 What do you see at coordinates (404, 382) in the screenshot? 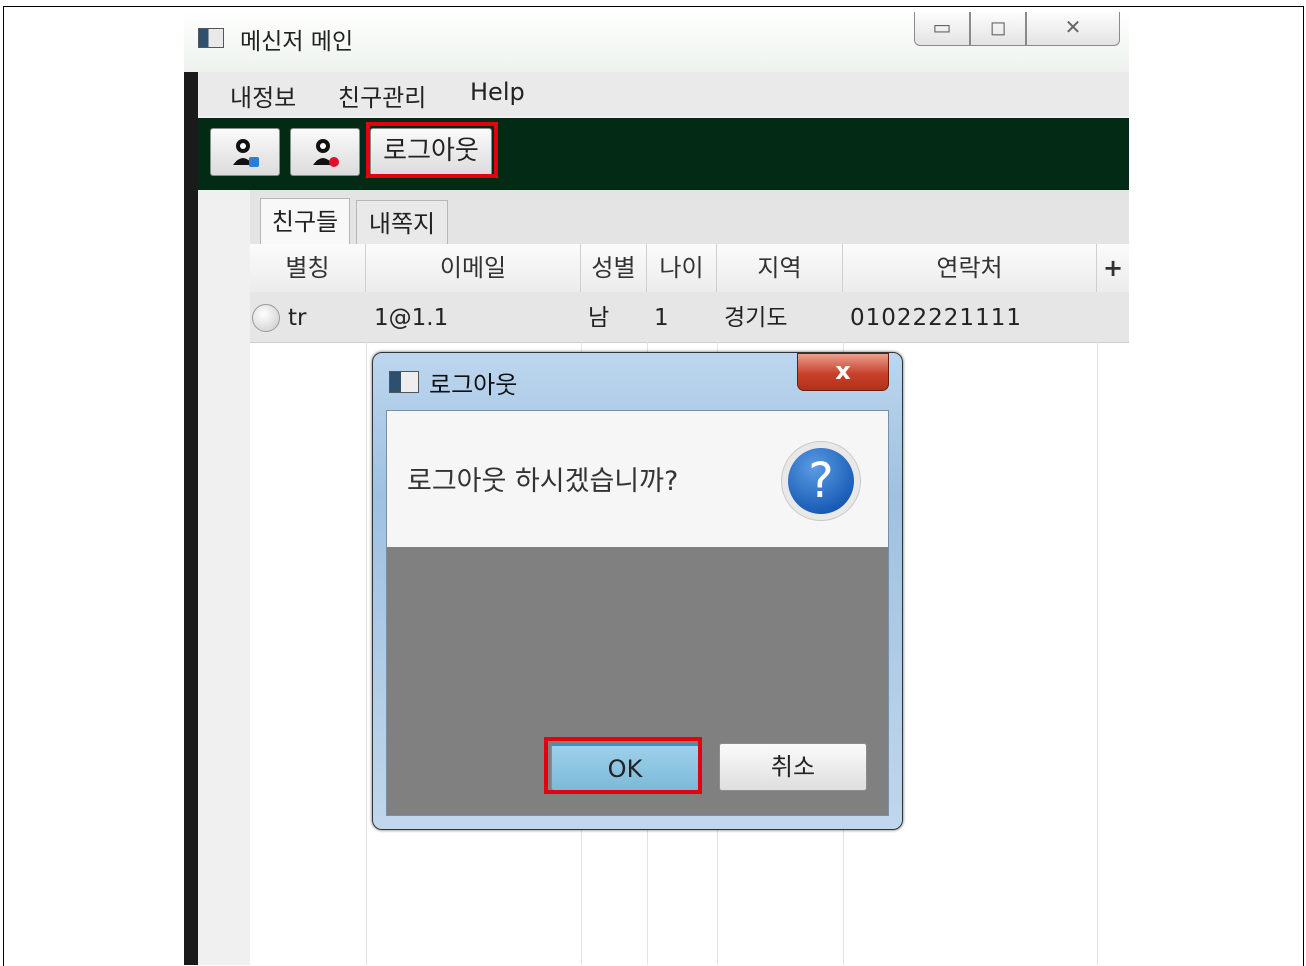
I see `dialog-window-icon` at bounding box center [404, 382].